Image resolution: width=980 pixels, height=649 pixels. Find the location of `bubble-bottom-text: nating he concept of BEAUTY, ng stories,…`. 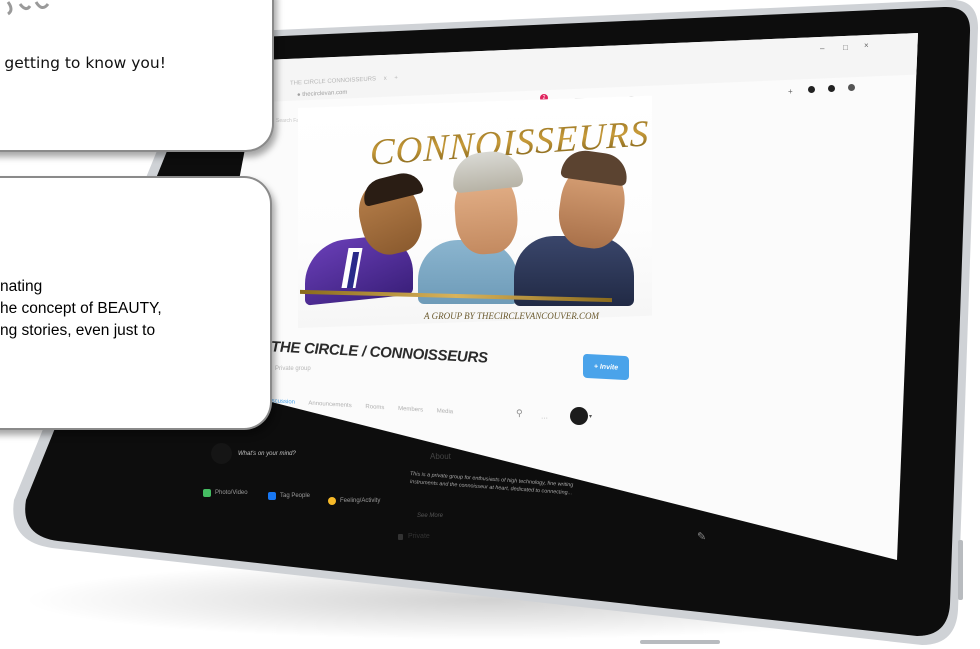

bubble-bottom-text: nating he concept of BEAUTY, ng stories,… is located at coordinates (81, 309).